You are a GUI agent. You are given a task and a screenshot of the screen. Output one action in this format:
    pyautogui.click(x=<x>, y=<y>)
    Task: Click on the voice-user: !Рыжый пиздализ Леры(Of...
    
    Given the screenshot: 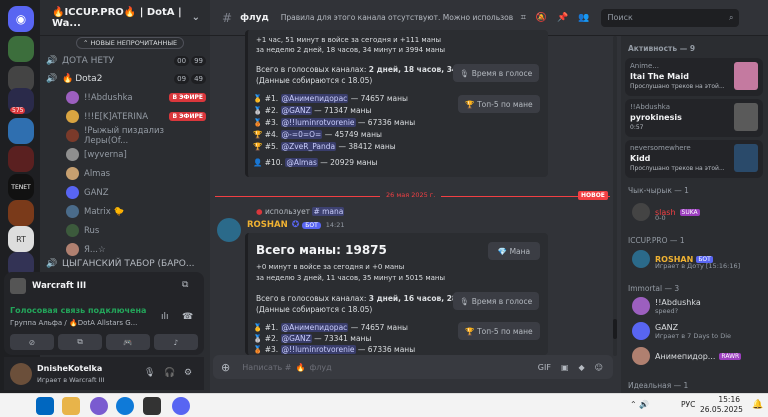 What is the action you would take?
    pyautogui.click(x=136, y=136)
    